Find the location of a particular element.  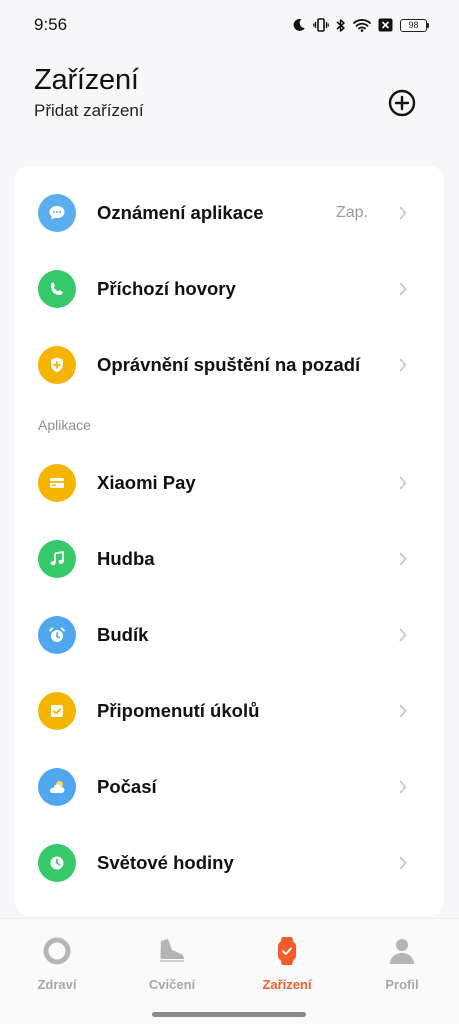

row-alarm: Budík is located at coordinates (229, 635).